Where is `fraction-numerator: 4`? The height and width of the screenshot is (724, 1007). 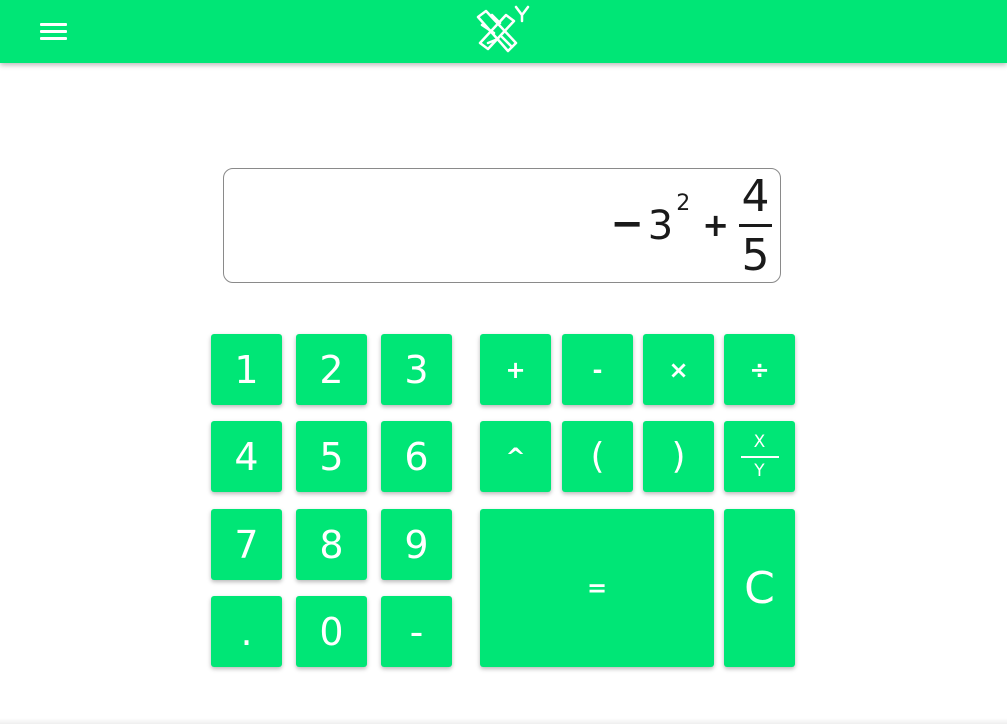
fraction-numerator: 4 is located at coordinates (755, 196).